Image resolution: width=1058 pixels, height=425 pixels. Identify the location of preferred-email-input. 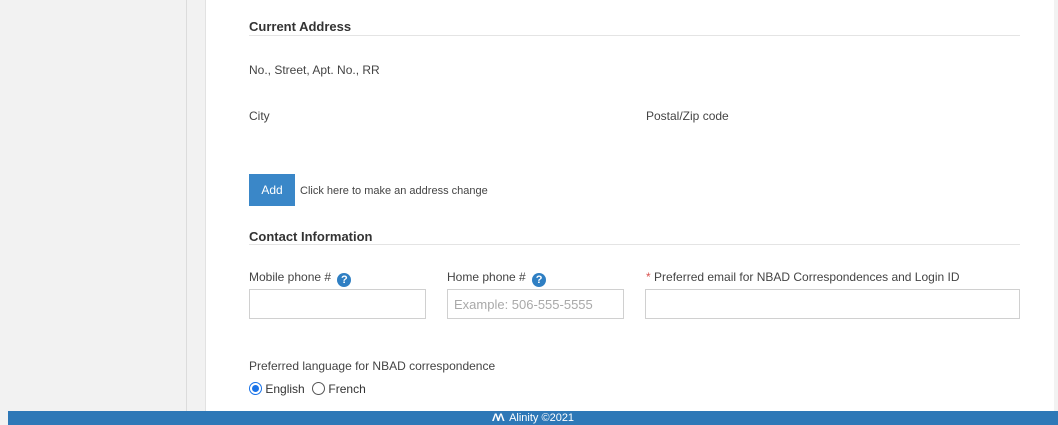
(832, 304).